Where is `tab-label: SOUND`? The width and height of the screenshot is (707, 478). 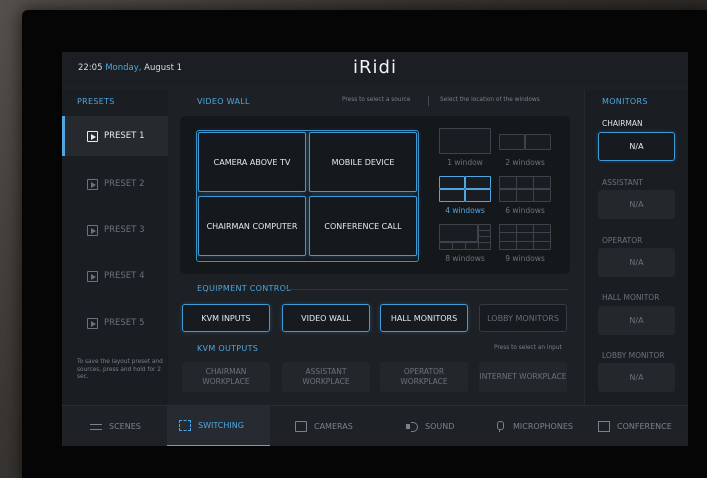
tab-label: SOUND is located at coordinates (440, 426).